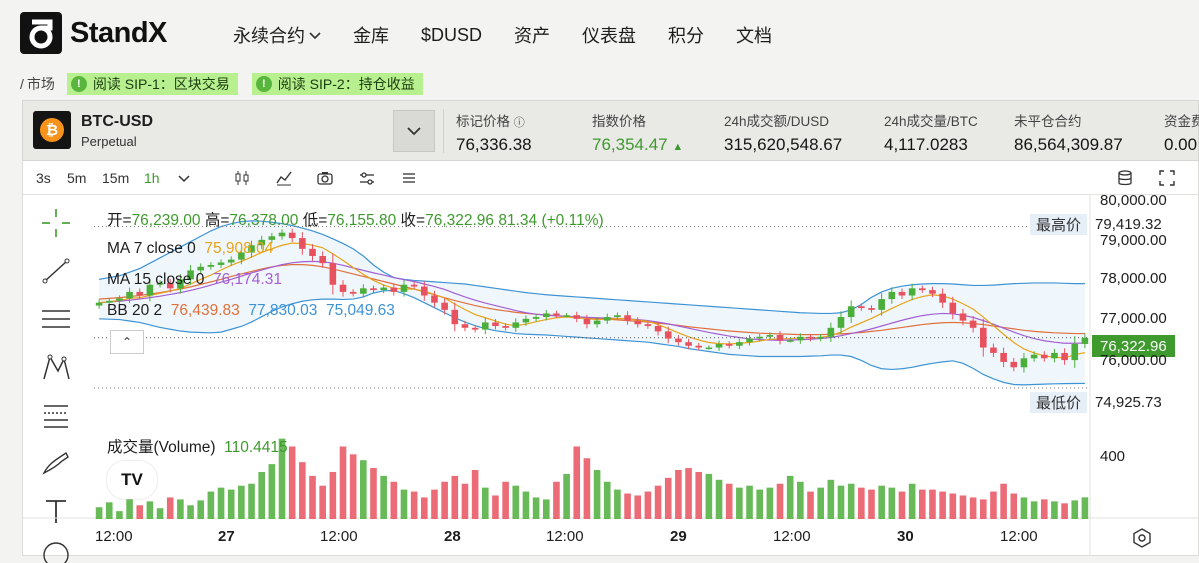  I want to click on stat-value: 4,117.0283, so click(926, 144).